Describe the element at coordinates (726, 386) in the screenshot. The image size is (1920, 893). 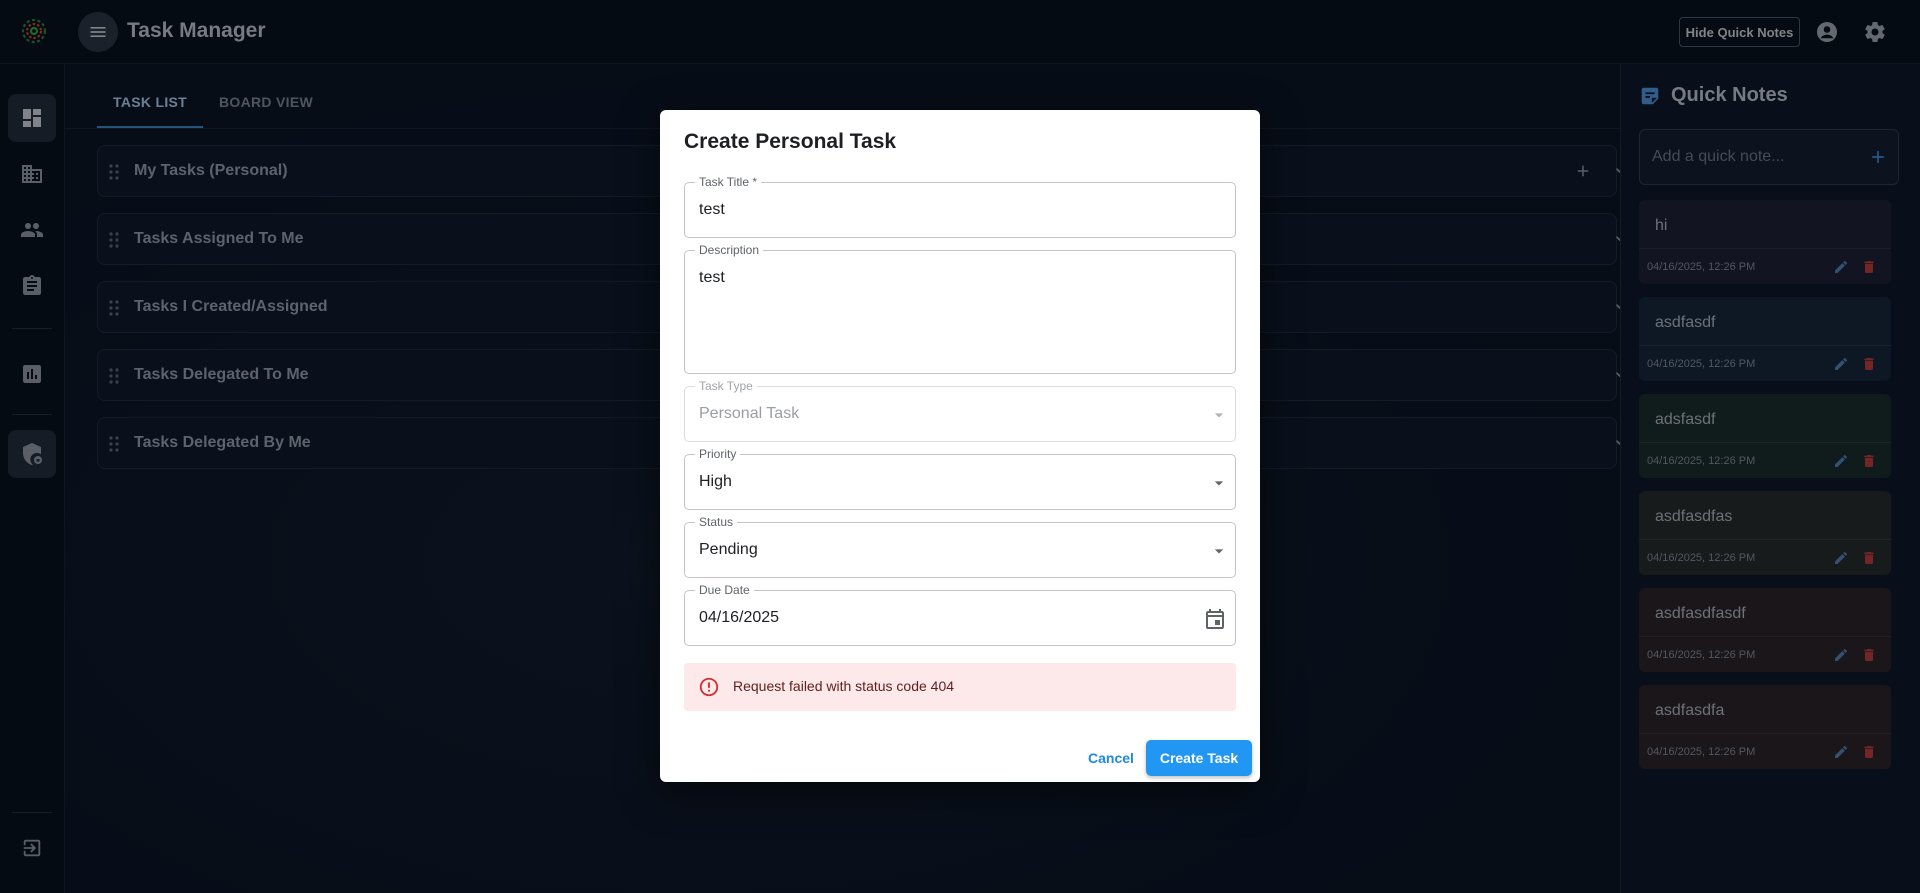
I see `field-label: Task Type` at that location.